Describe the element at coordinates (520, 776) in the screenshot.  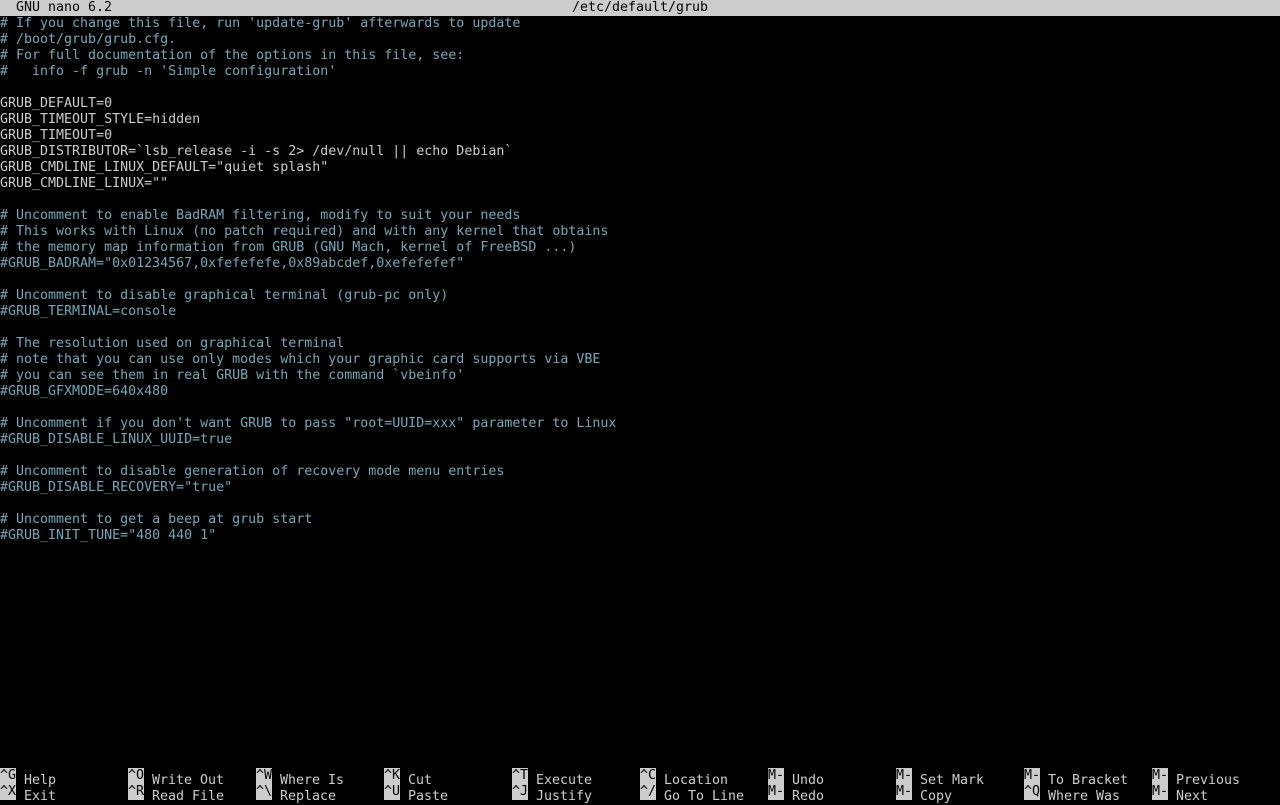
I see `shortcut-key: ^T` at that location.